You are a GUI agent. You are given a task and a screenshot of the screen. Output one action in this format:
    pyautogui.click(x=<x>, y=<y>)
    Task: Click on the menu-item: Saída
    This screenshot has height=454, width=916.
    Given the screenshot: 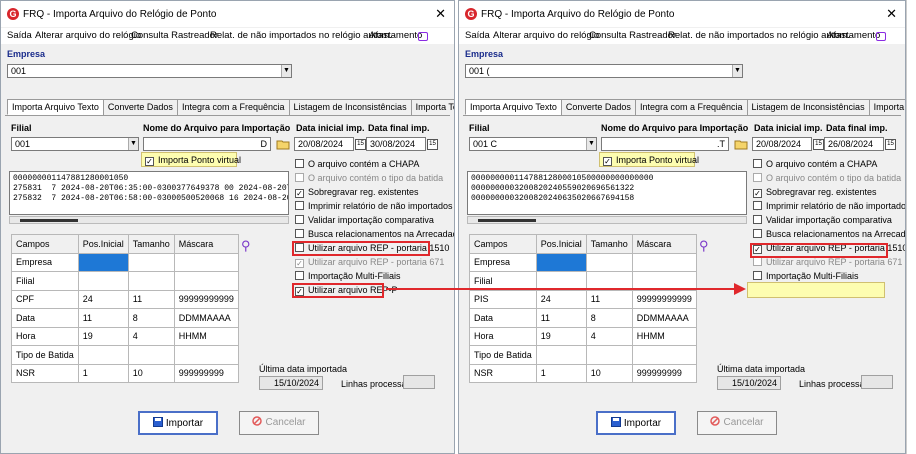 What is the action you would take?
    pyautogui.click(x=19, y=35)
    